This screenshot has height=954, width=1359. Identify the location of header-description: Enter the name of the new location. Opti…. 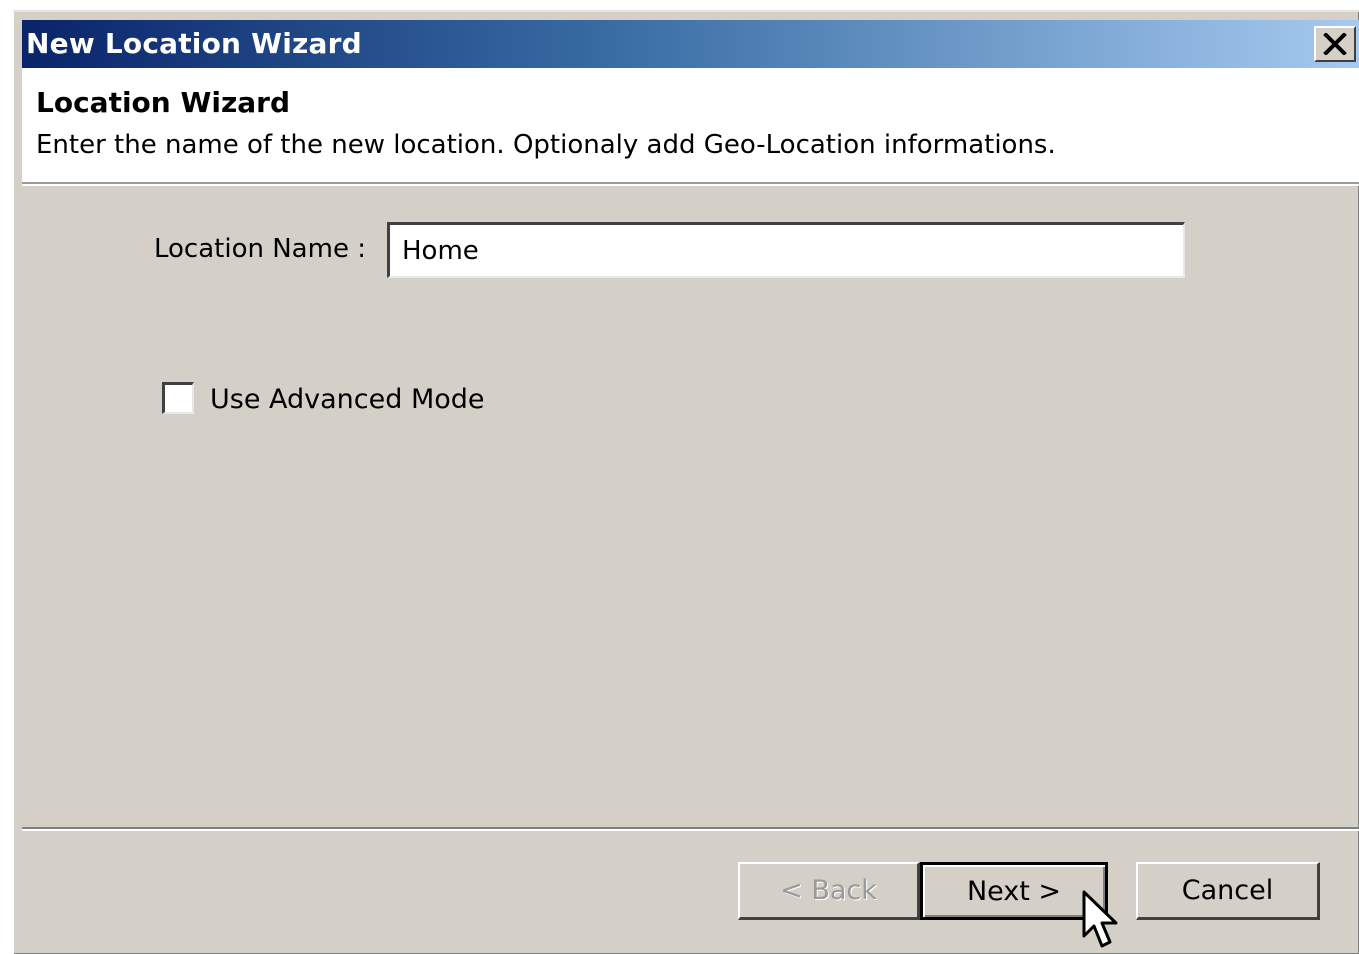
(546, 145).